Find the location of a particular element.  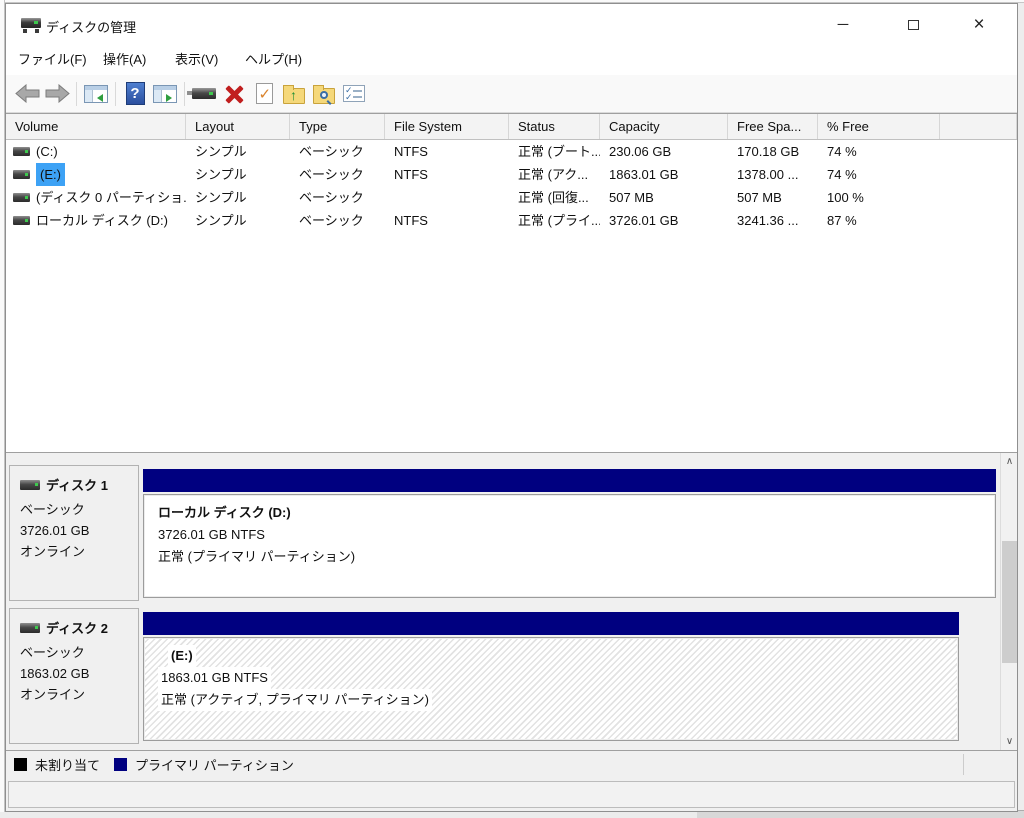

legend-bar: 未割り当て プライマリ パーティション is located at coordinates (511, 763).